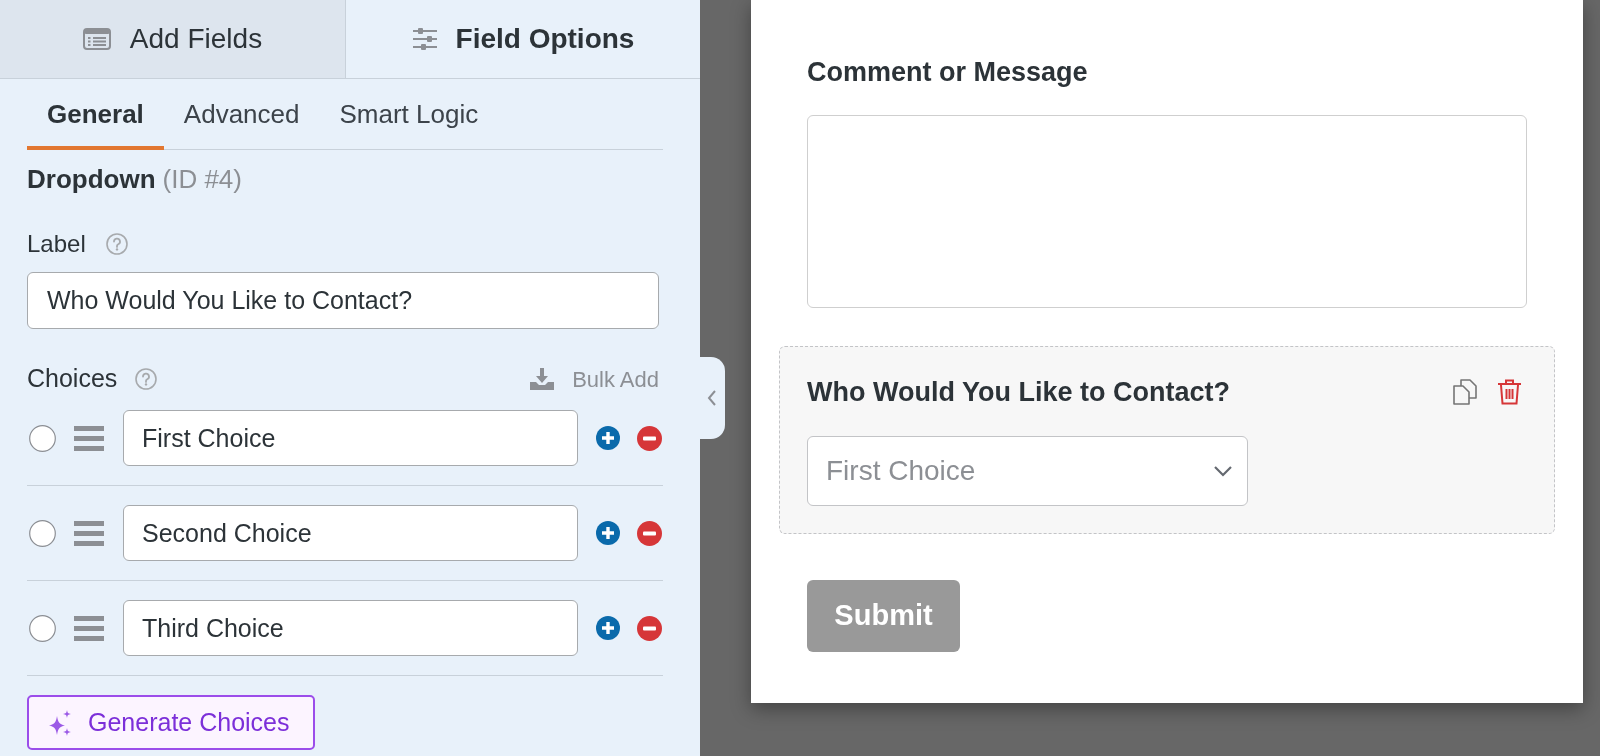 Image resolution: width=1600 pixels, height=756 pixels. What do you see at coordinates (171, 722) in the screenshot?
I see `generate-choices-button: Generate Choices` at bounding box center [171, 722].